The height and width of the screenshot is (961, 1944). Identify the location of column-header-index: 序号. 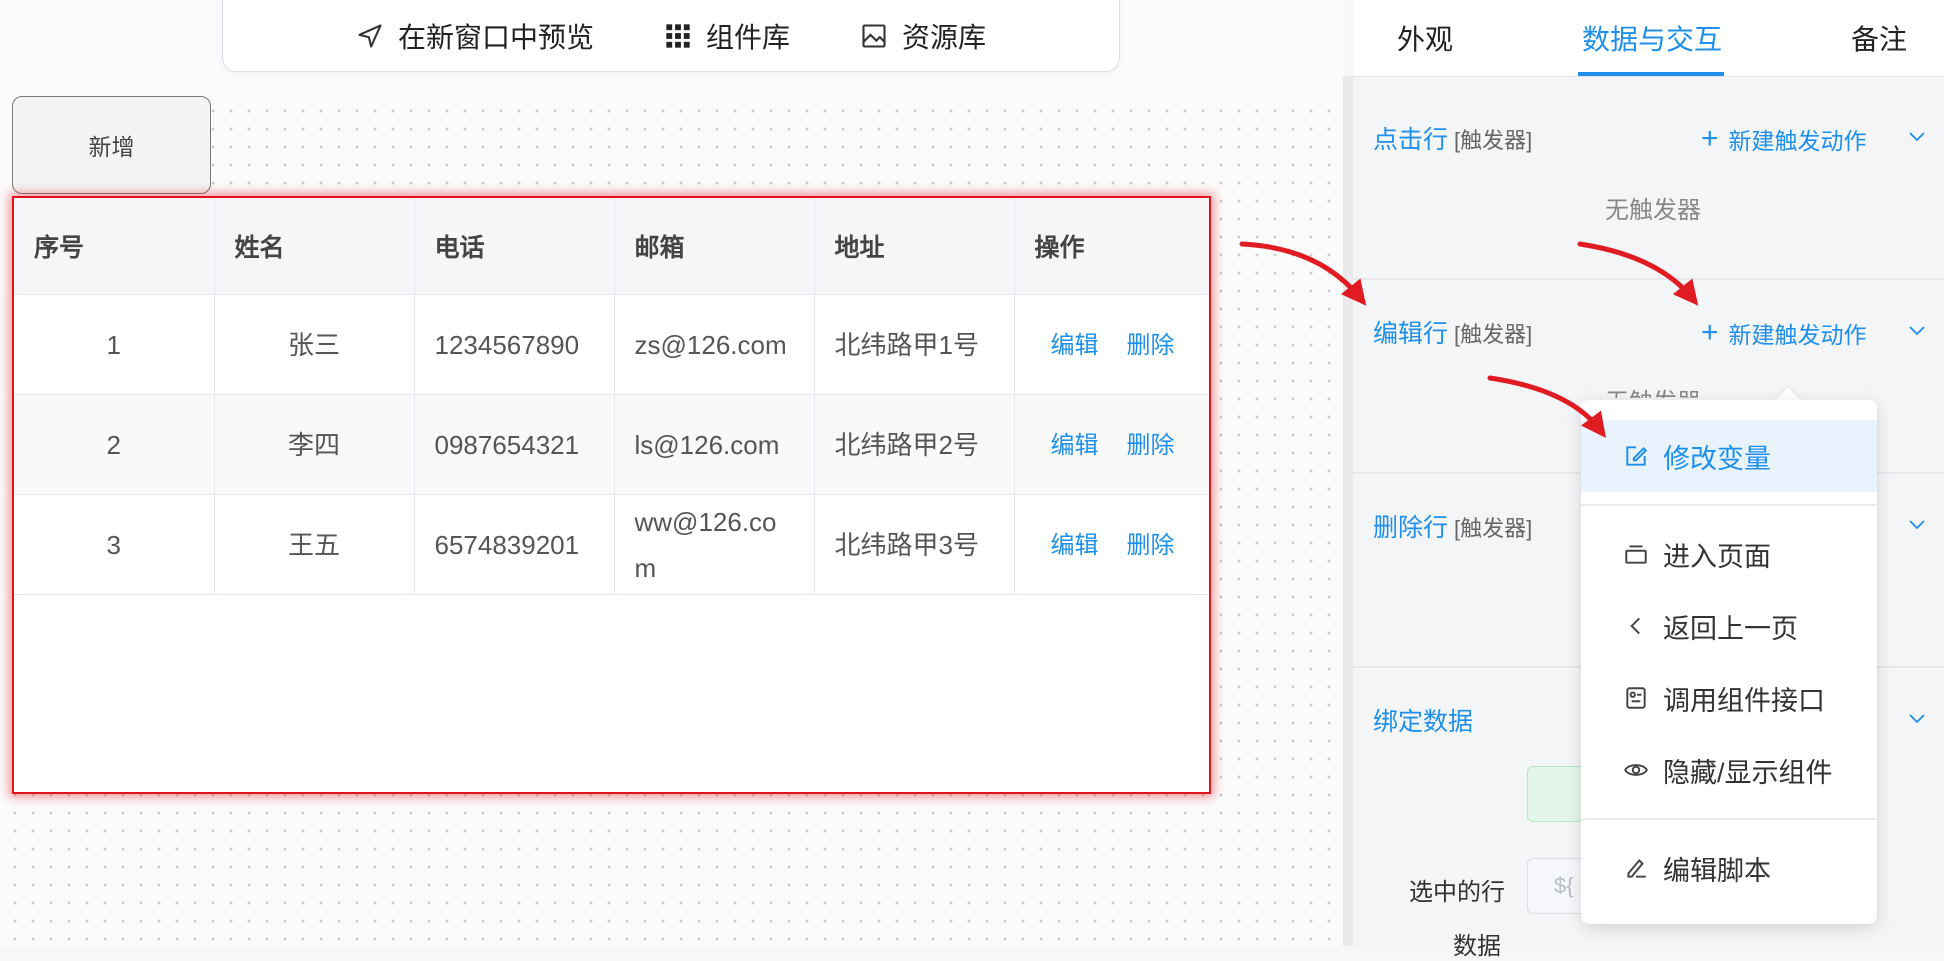
(114, 246).